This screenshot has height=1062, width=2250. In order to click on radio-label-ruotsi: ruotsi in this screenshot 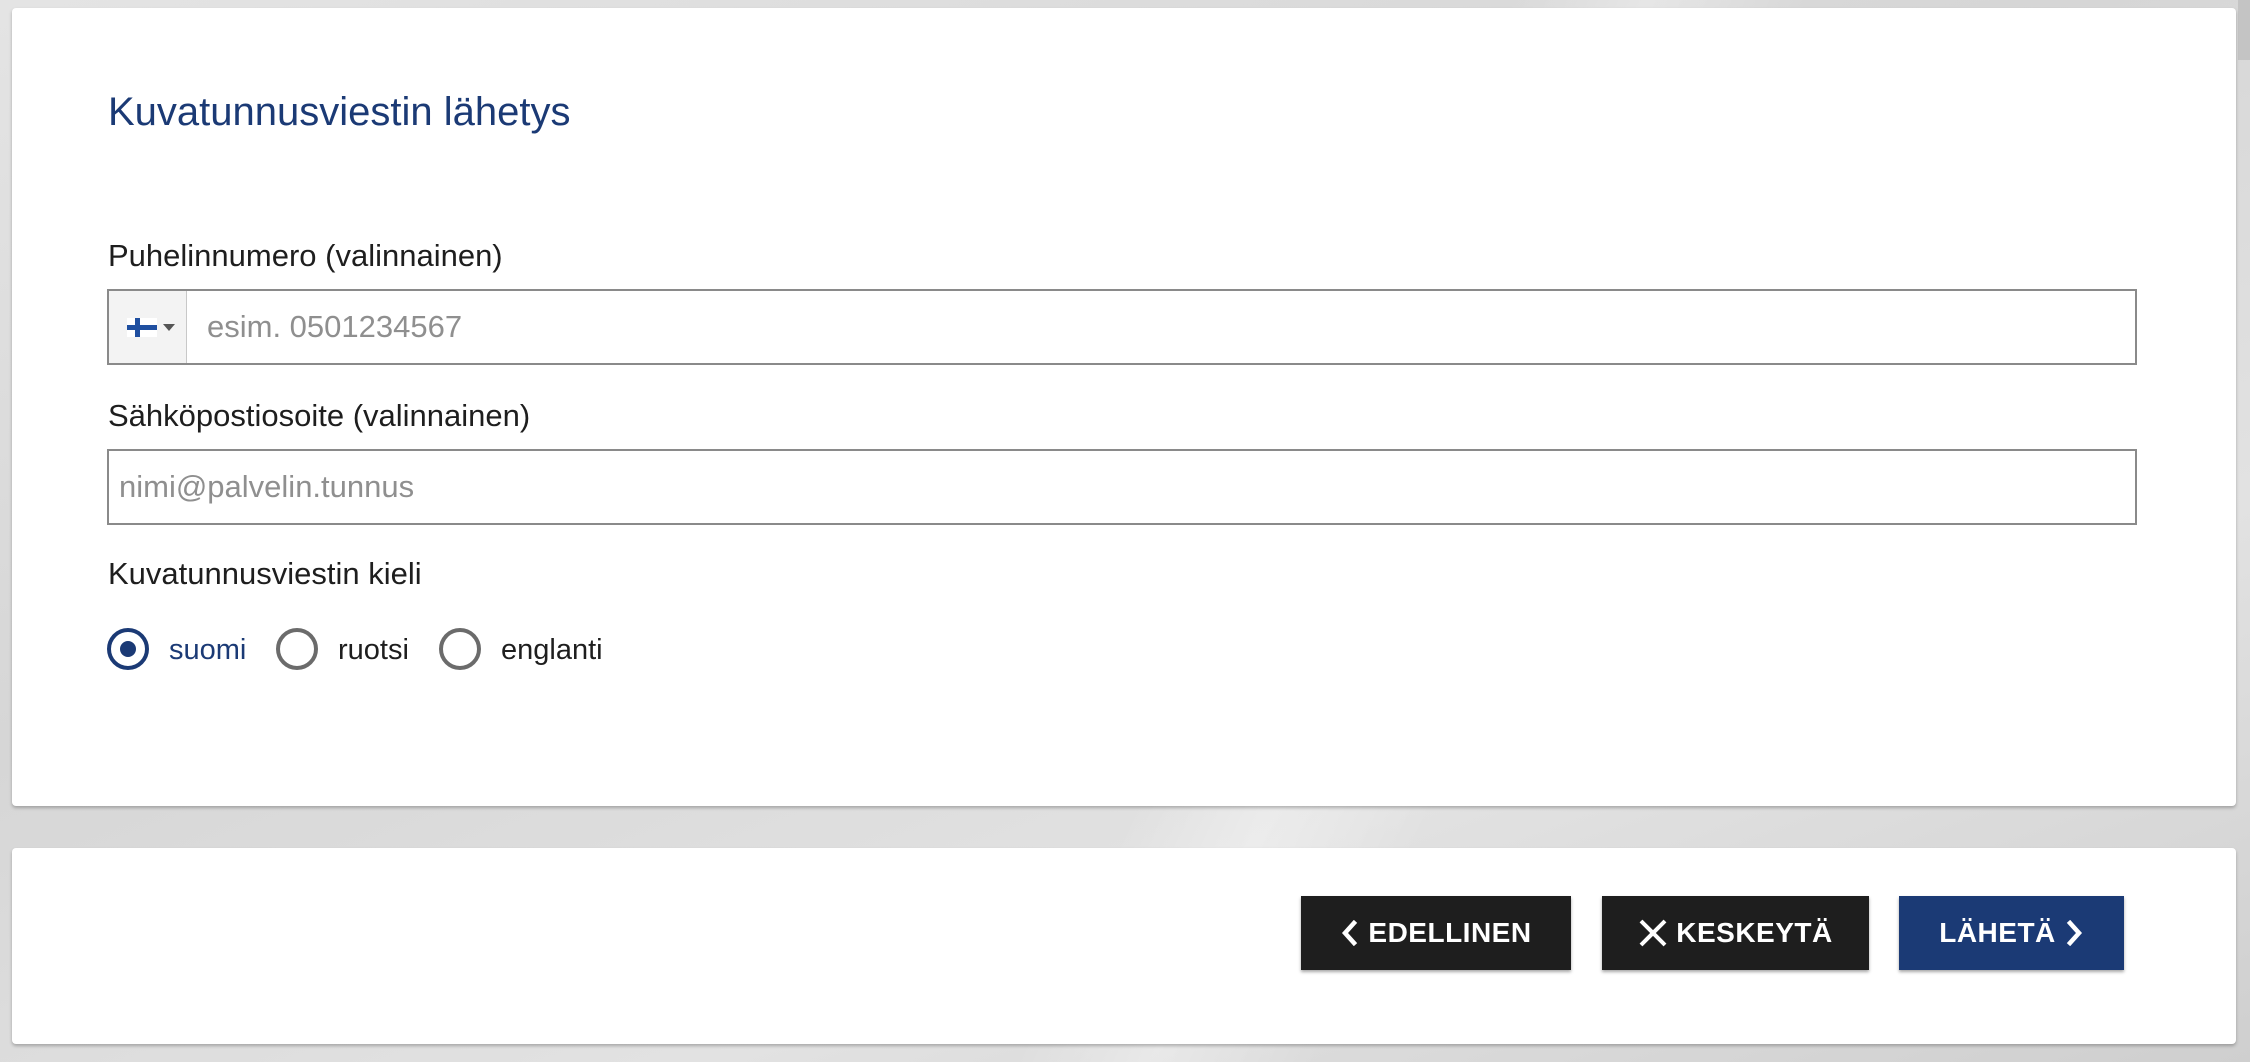, I will do `click(373, 650)`.